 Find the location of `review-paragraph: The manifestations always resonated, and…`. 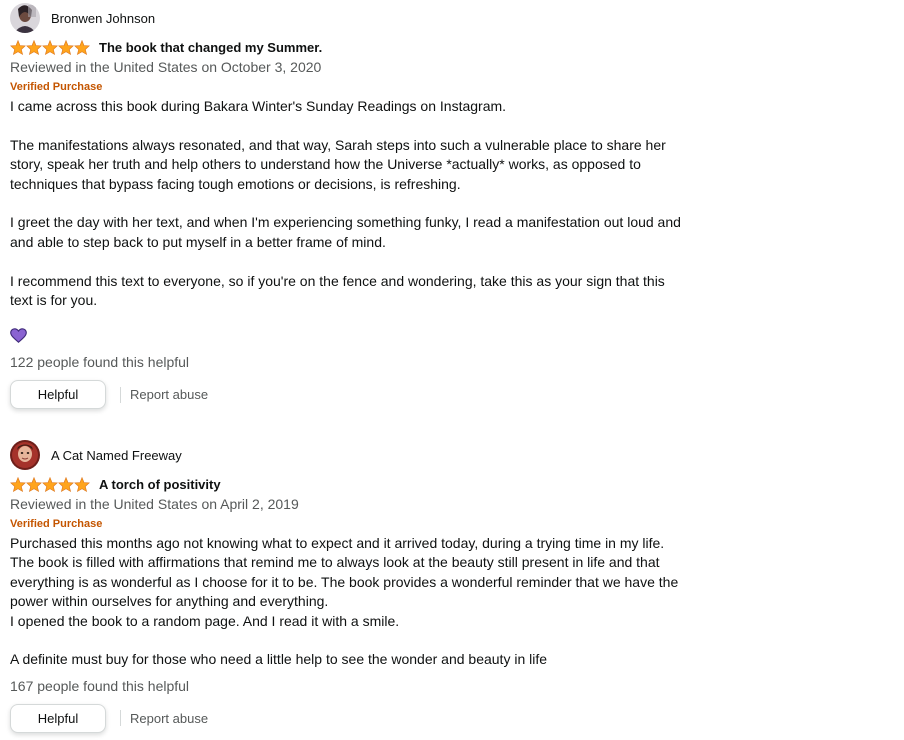

review-paragraph: The manifestations always resonated, and… is located at coordinates (338, 164).